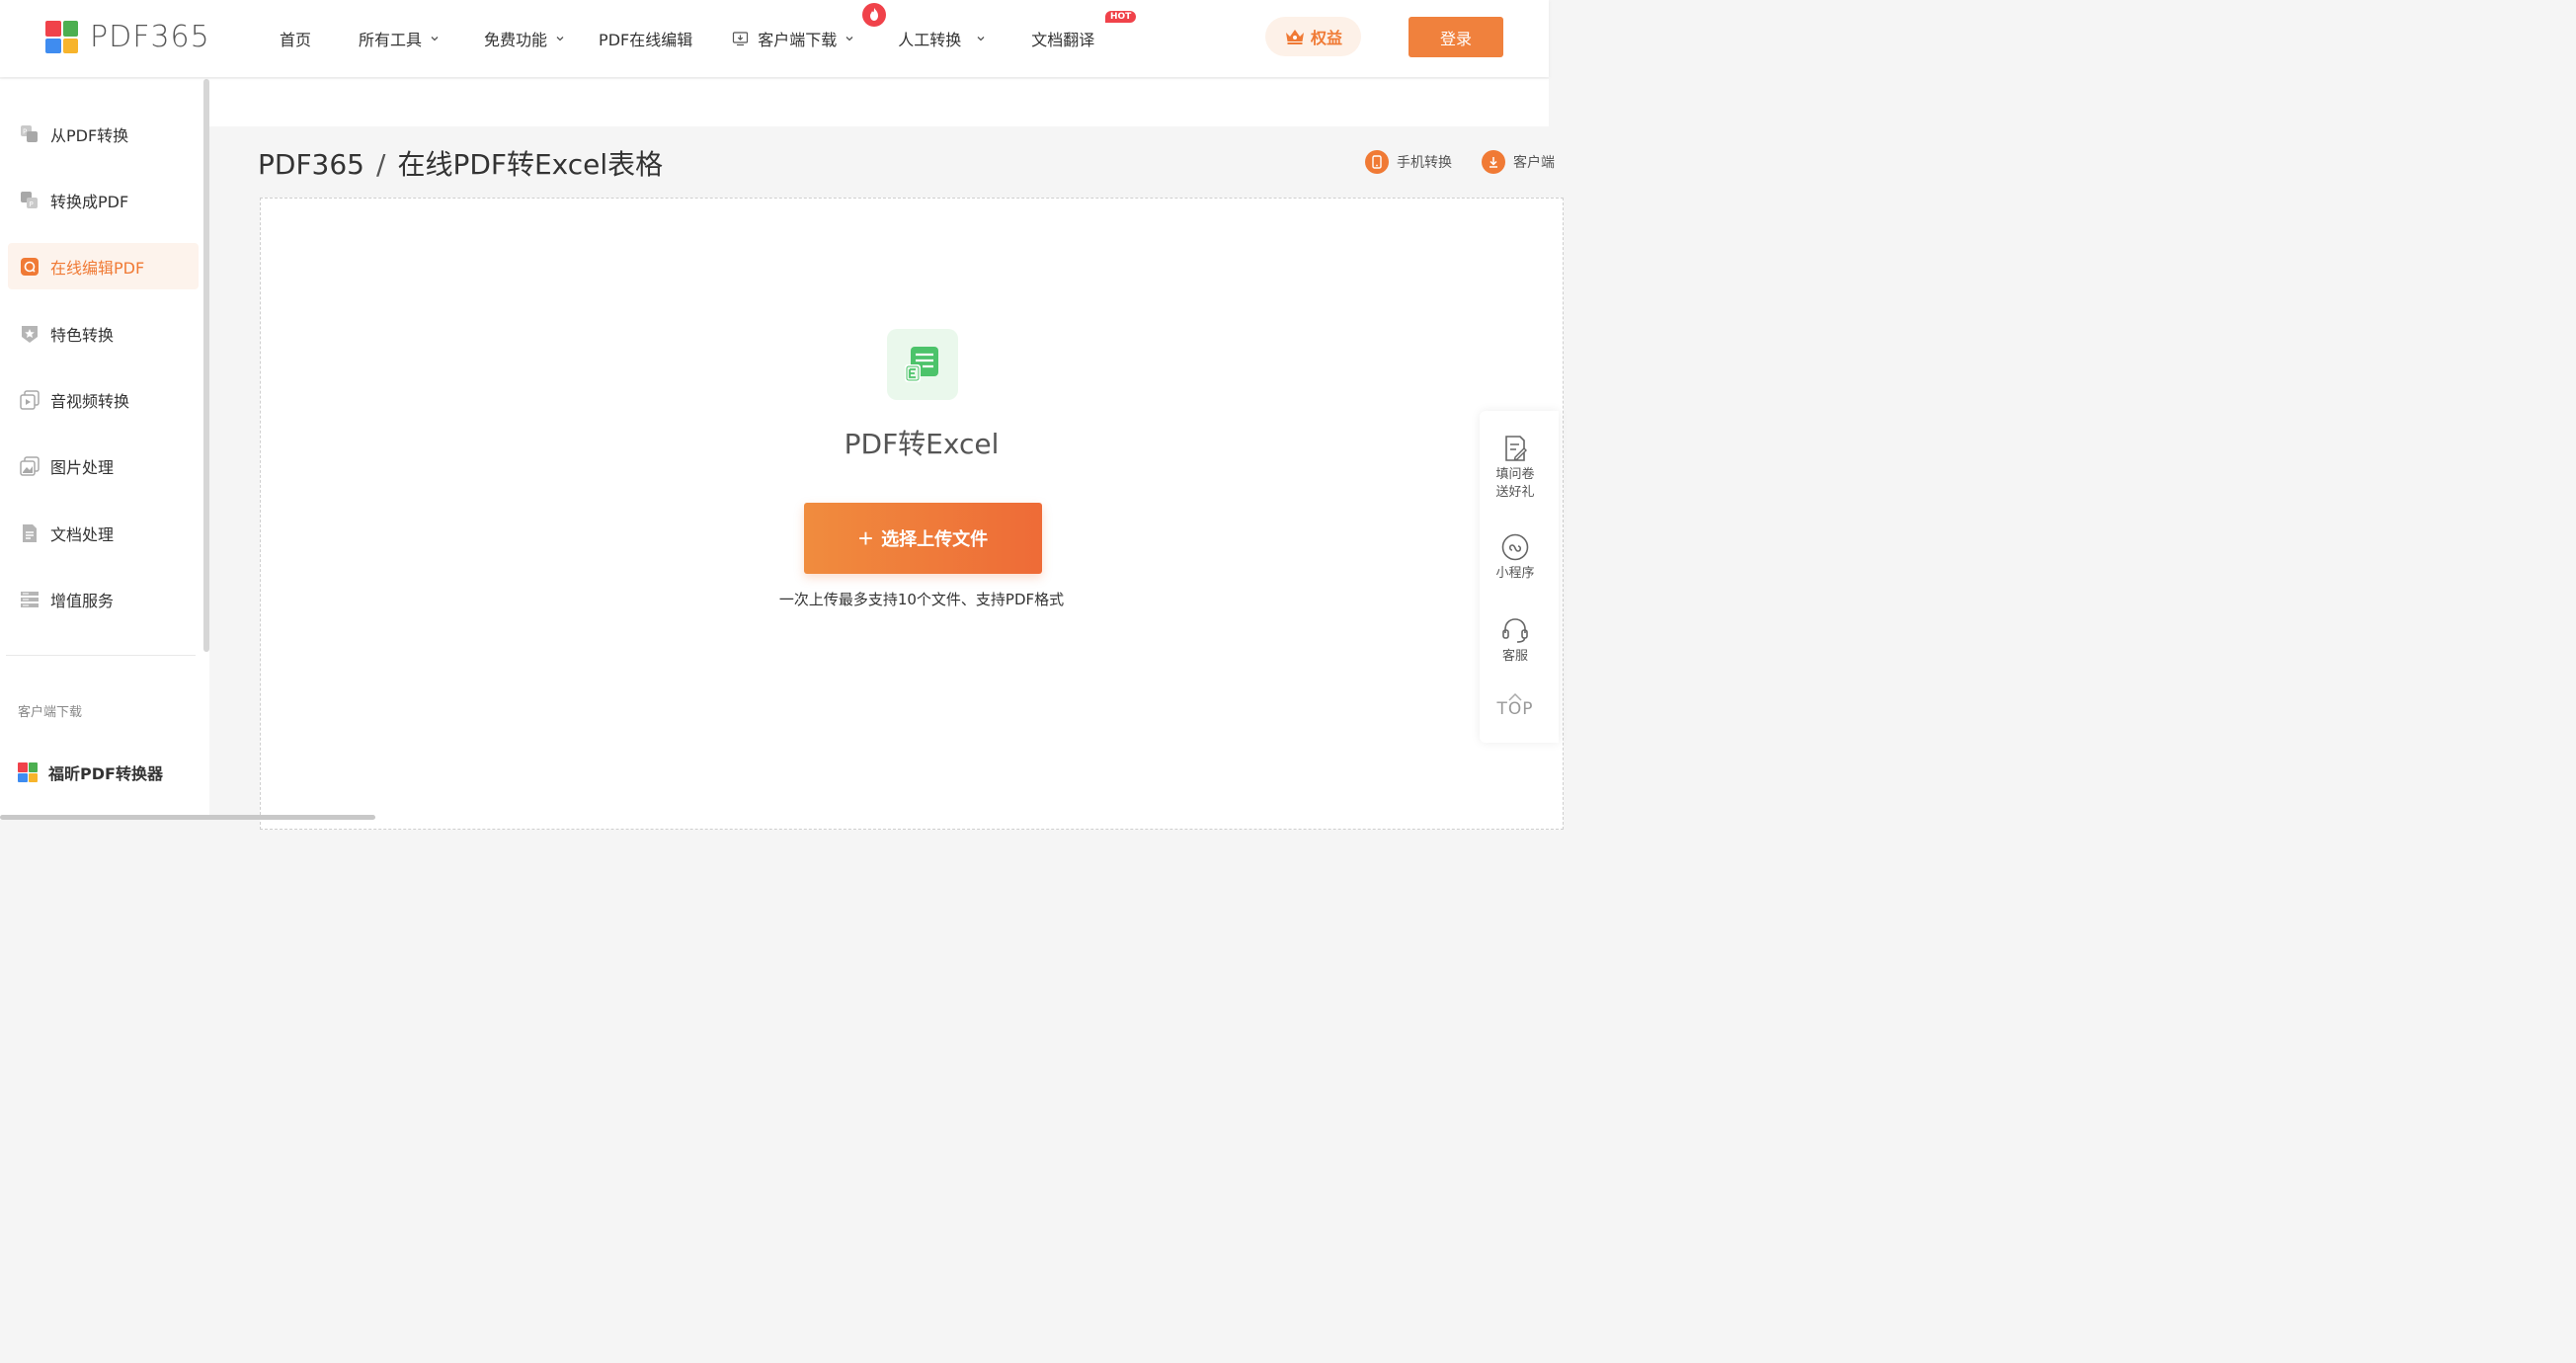  I want to click on sidebar-item-document: 文档处理, so click(103, 533).